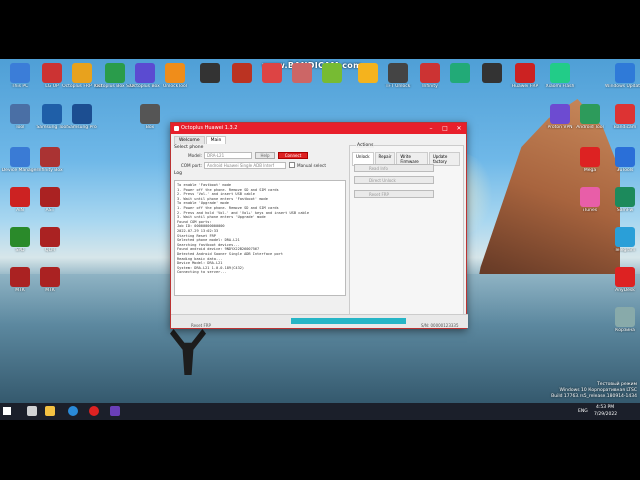  I want to click on close-icon: ✕, so click(459, 128).